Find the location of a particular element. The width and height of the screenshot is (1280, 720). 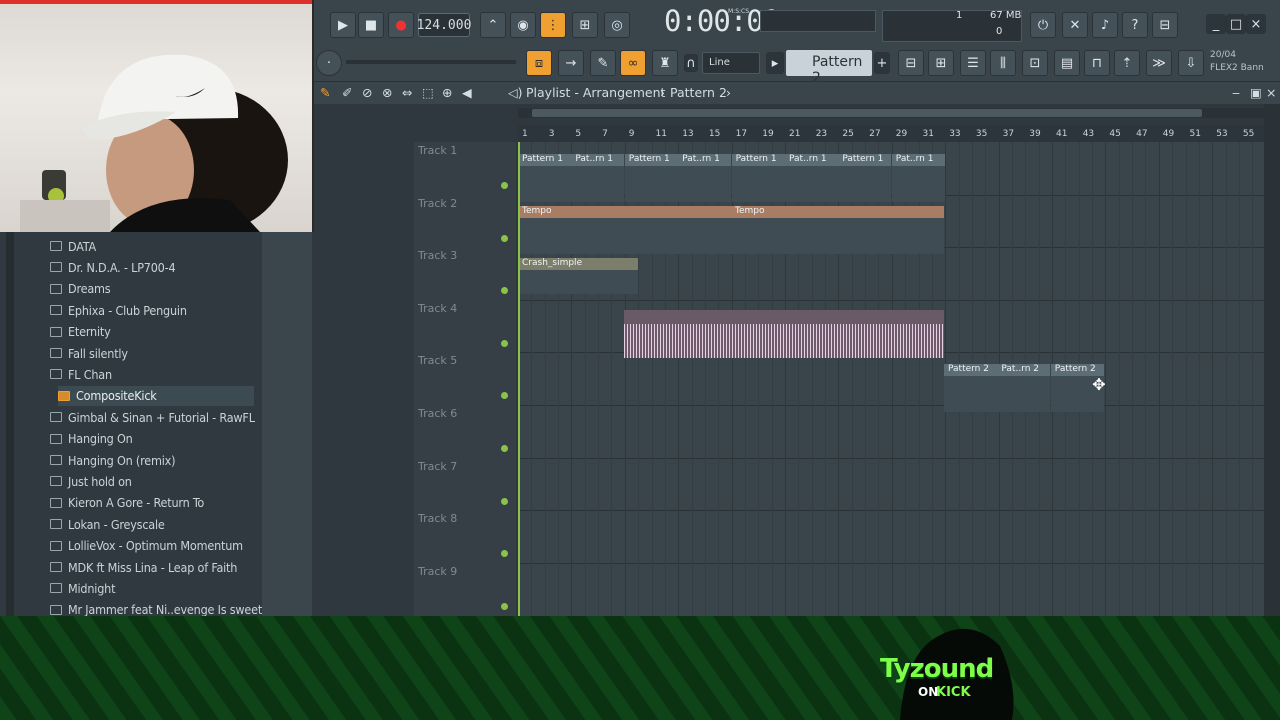

browser-folder-item: Lokan - Greyscale is located at coordinates (107, 524).